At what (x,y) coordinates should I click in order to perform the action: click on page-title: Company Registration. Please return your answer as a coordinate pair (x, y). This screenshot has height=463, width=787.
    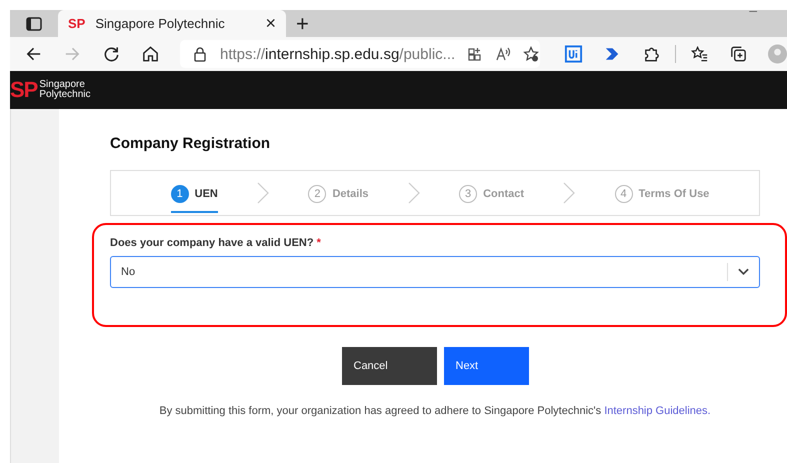
    Looking at the image, I should click on (191, 143).